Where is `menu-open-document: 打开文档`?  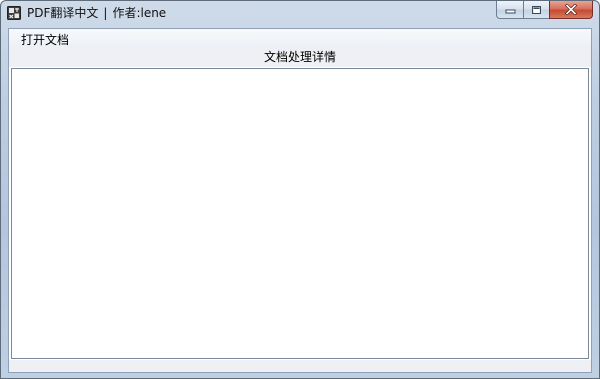
menu-open-document: 打开文档 is located at coordinates (45, 40).